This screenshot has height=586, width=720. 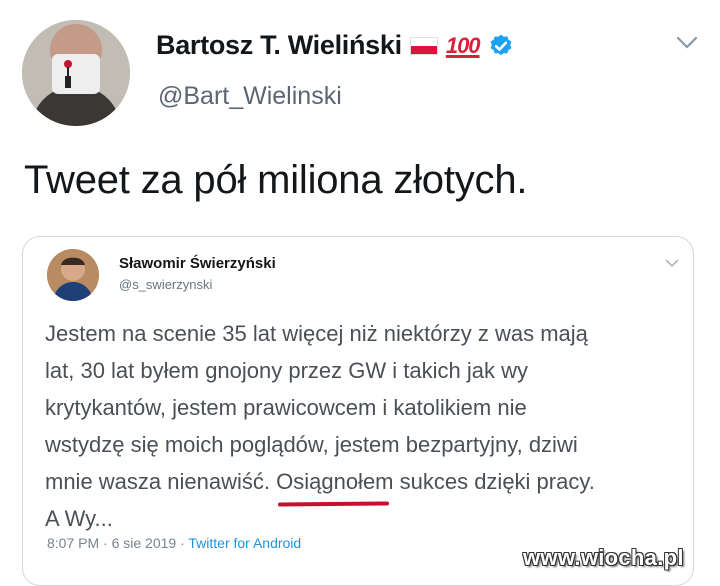 I want to click on underlined-word: Osiągnołem, so click(x=335, y=485).